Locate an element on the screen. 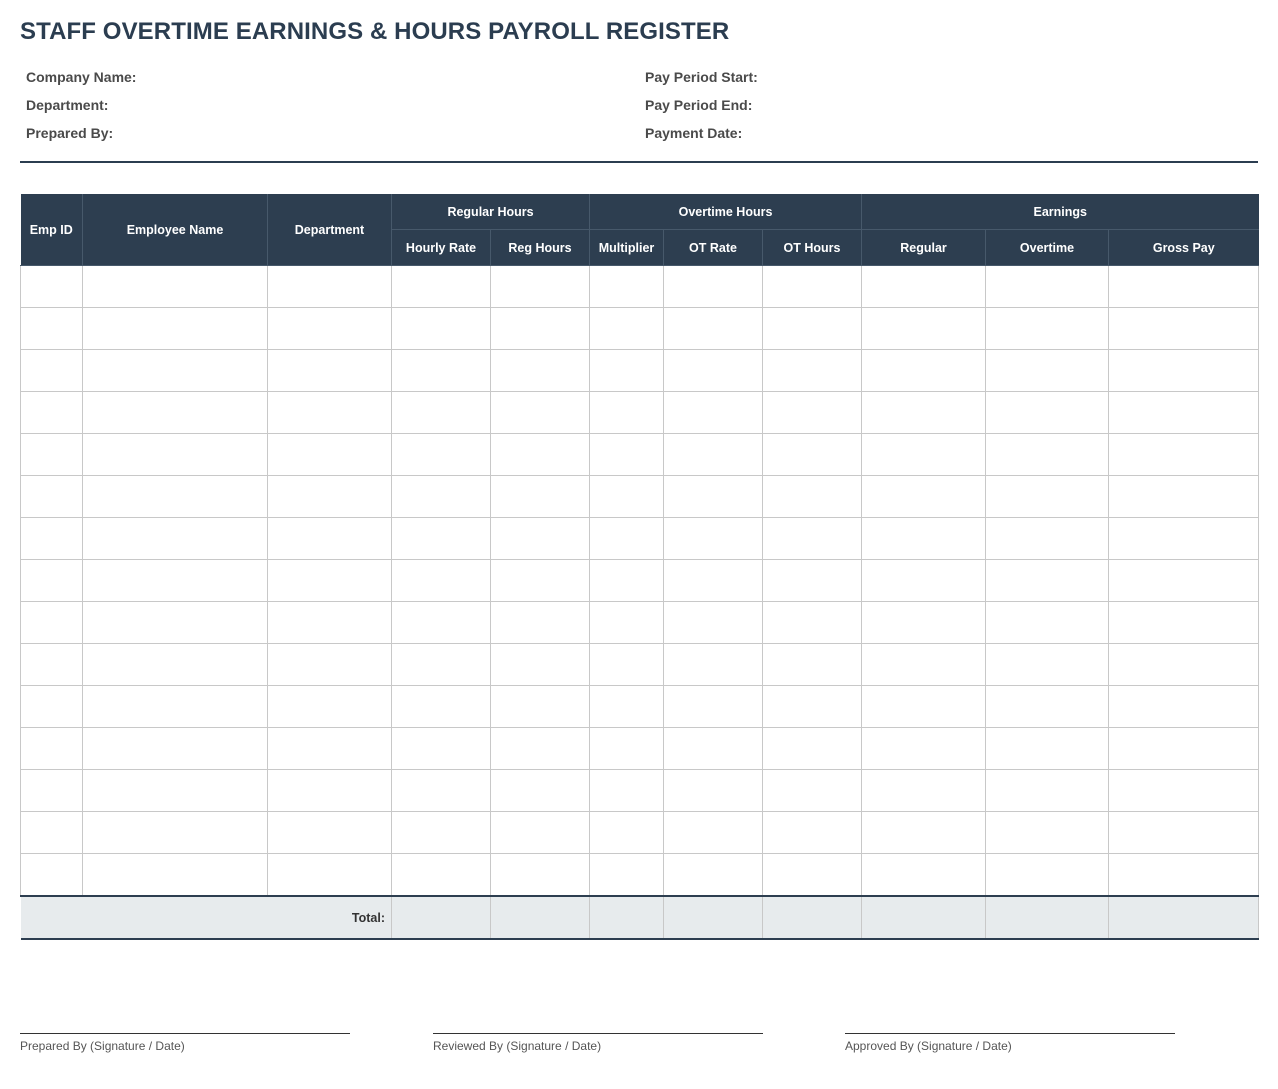 The image size is (1278, 1089). total-cell-gross-pay is located at coordinates (1184, 917).